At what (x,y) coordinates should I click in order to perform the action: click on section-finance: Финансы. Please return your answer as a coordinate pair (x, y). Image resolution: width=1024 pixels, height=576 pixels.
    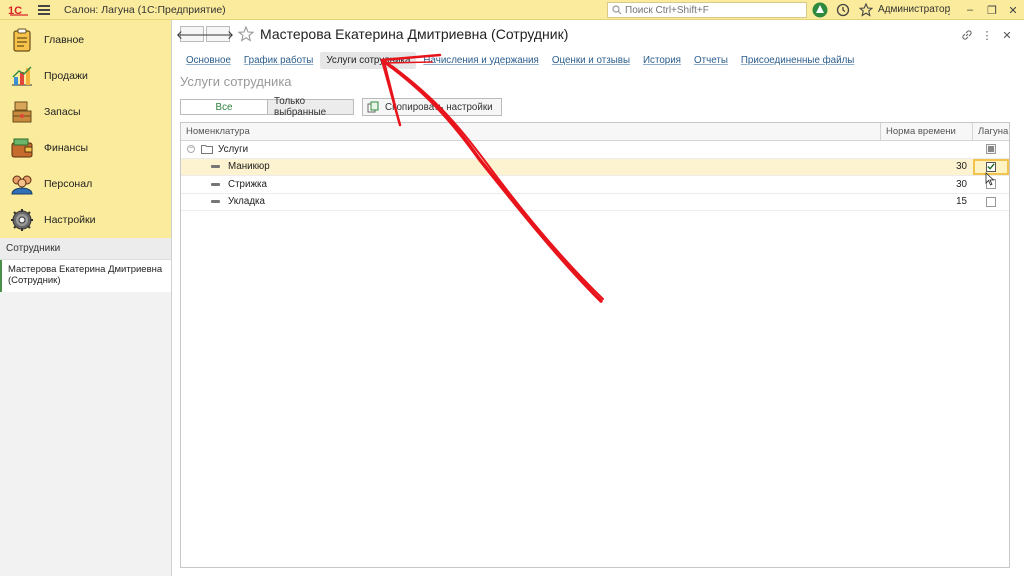
    Looking at the image, I should click on (85, 148).